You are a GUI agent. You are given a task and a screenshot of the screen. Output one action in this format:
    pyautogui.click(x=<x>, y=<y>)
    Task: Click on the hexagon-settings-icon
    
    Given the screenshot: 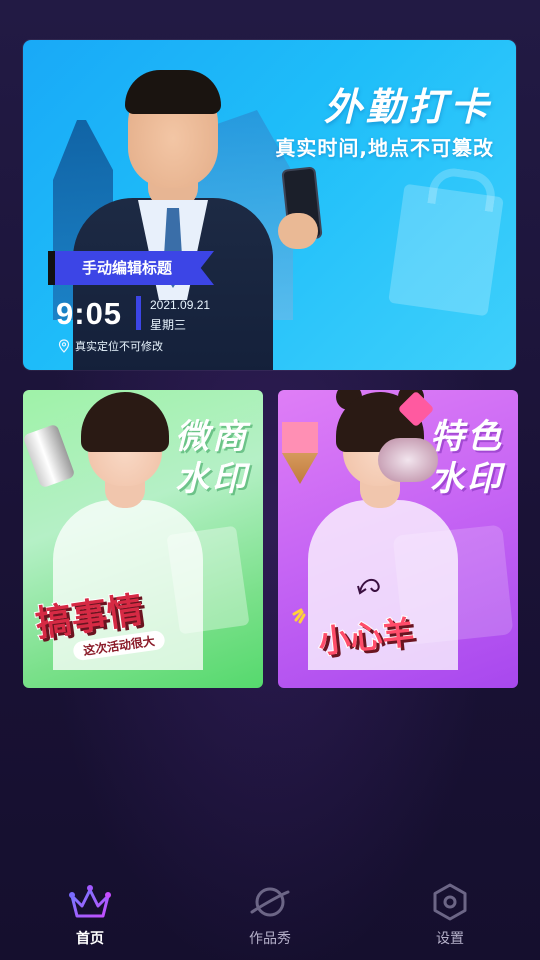 What is the action you would take?
    pyautogui.click(x=450, y=902)
    